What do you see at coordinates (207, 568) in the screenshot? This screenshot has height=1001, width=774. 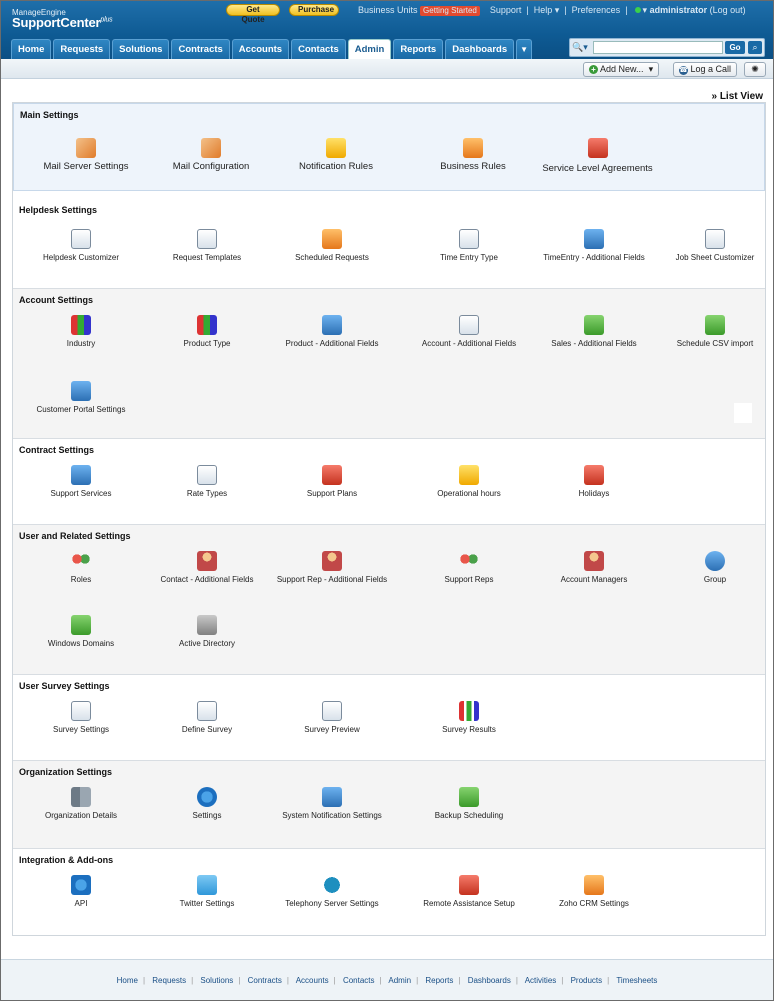 I see `admin-item-contact-additional-fields: Contact - Additional Fields` at bounding box center [207, 568].